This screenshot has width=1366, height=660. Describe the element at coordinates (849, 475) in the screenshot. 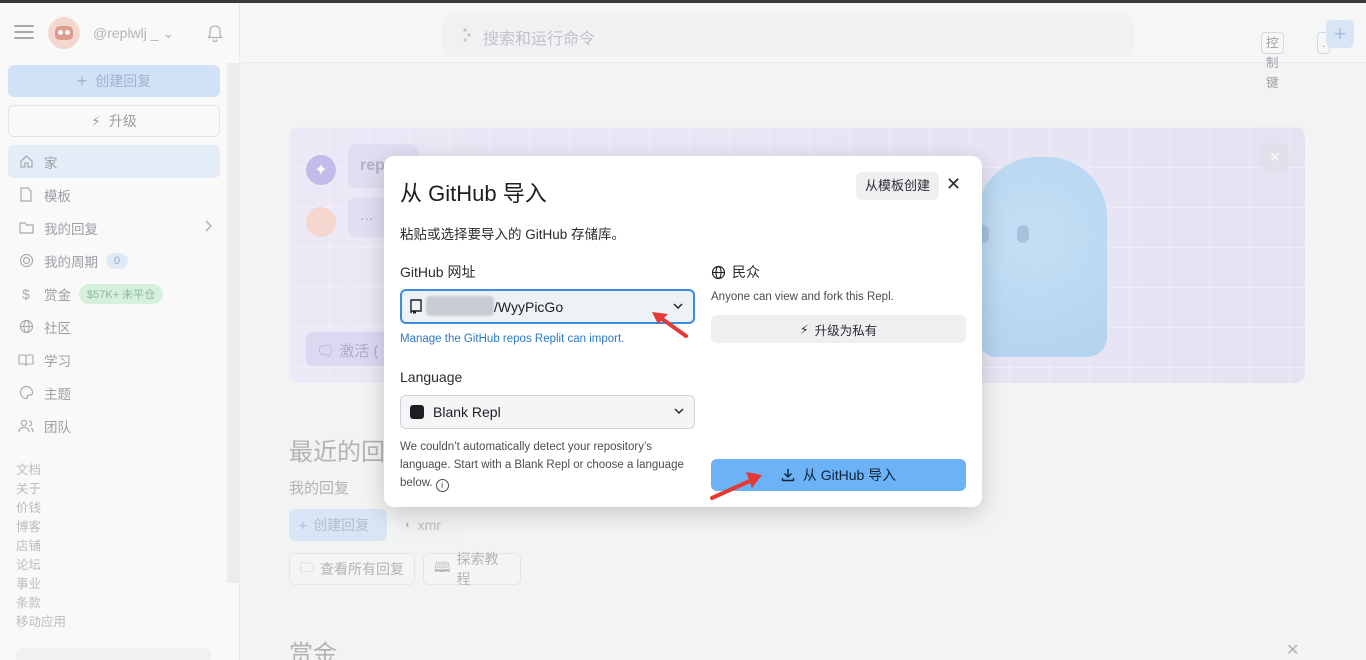

I see `import-button-label: 从 GitHub 导入` at that location.